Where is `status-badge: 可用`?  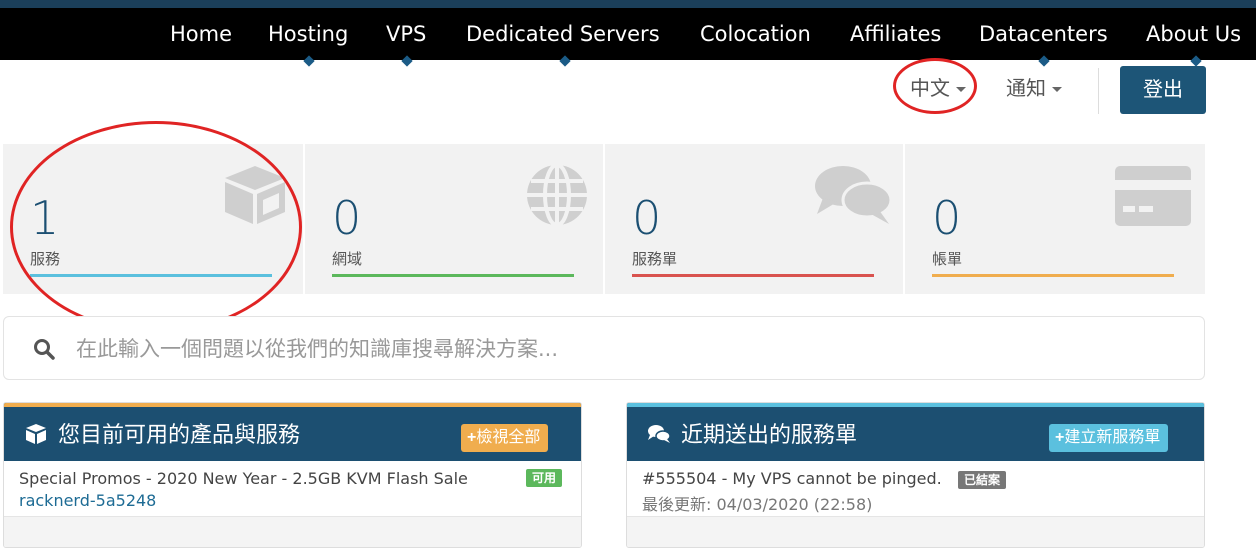
status-badge: 可用 is located at coordinates (544, 478).